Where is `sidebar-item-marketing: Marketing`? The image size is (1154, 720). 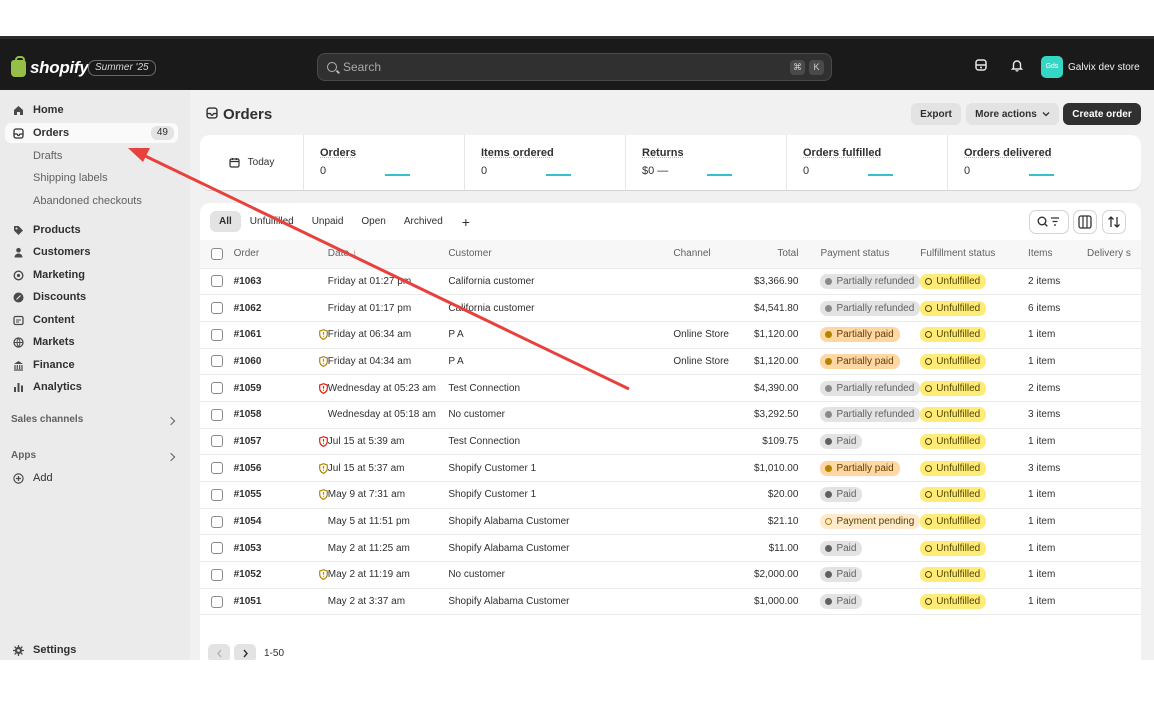 sidebar-item-marketing: Marketing is located at coordinates (91, 275).